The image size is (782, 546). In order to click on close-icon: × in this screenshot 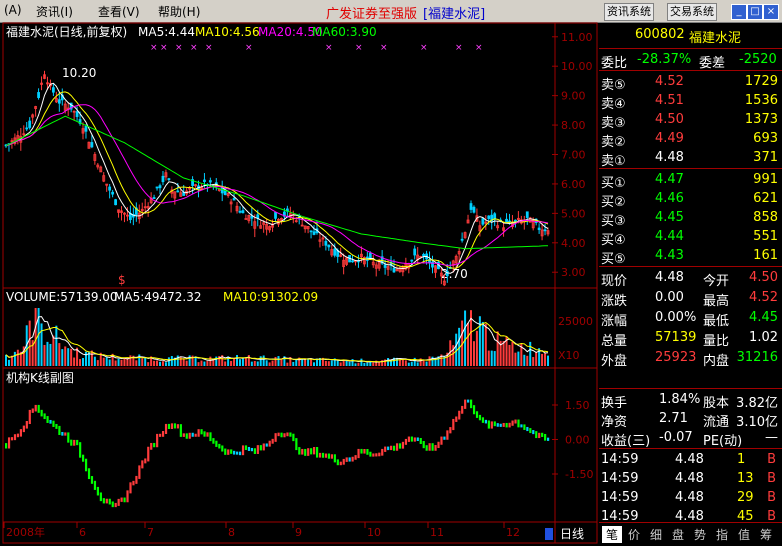, I will do `click(771, 12)`.